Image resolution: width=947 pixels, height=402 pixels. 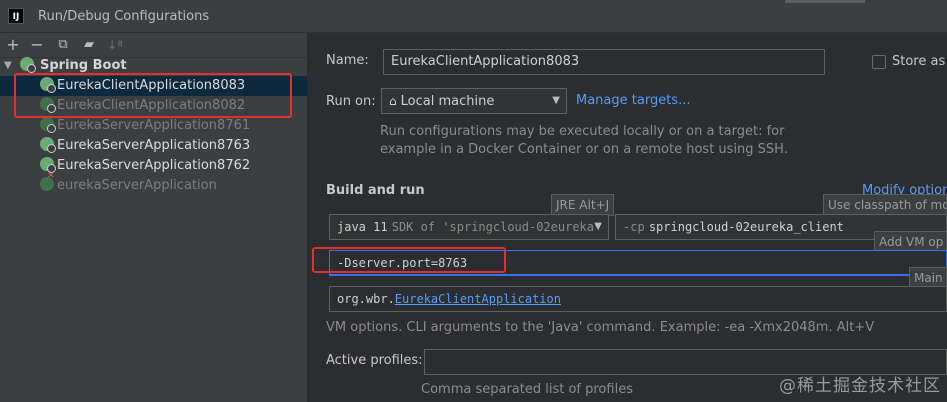 I want to click on spring-boot-icon, so click(x=28, y=65).